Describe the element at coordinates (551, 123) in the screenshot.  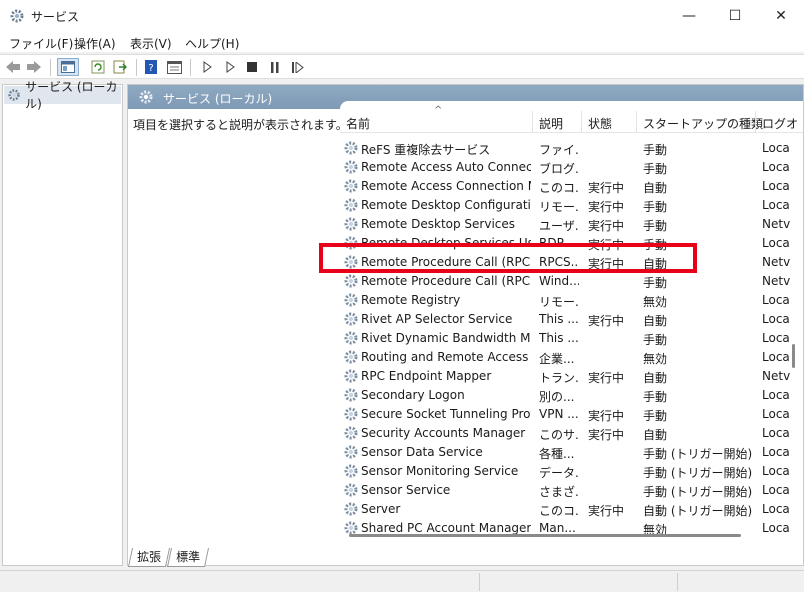
I see `column-description: 説明` at that location.